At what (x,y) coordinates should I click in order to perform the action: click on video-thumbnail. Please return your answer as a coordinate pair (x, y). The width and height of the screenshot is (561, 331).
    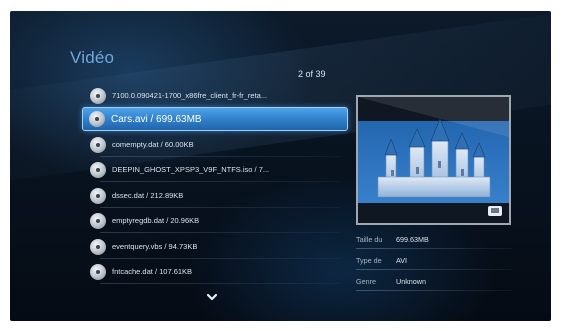
    Looking at the image, I should click on (433, 160).